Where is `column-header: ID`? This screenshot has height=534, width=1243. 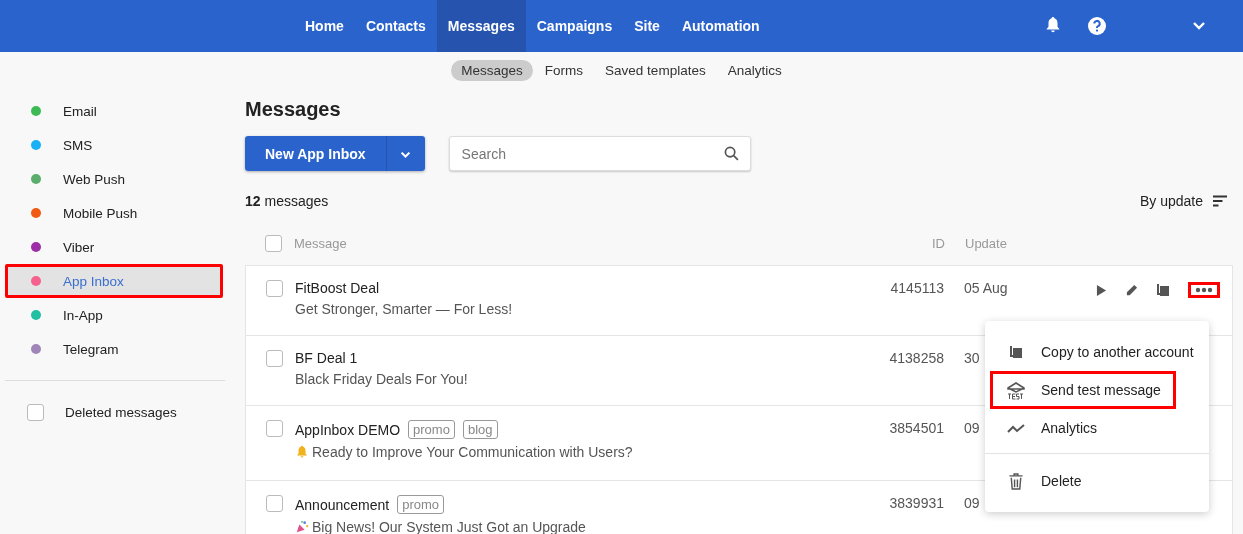 column-header: ID is located at coordinates (938, 243).